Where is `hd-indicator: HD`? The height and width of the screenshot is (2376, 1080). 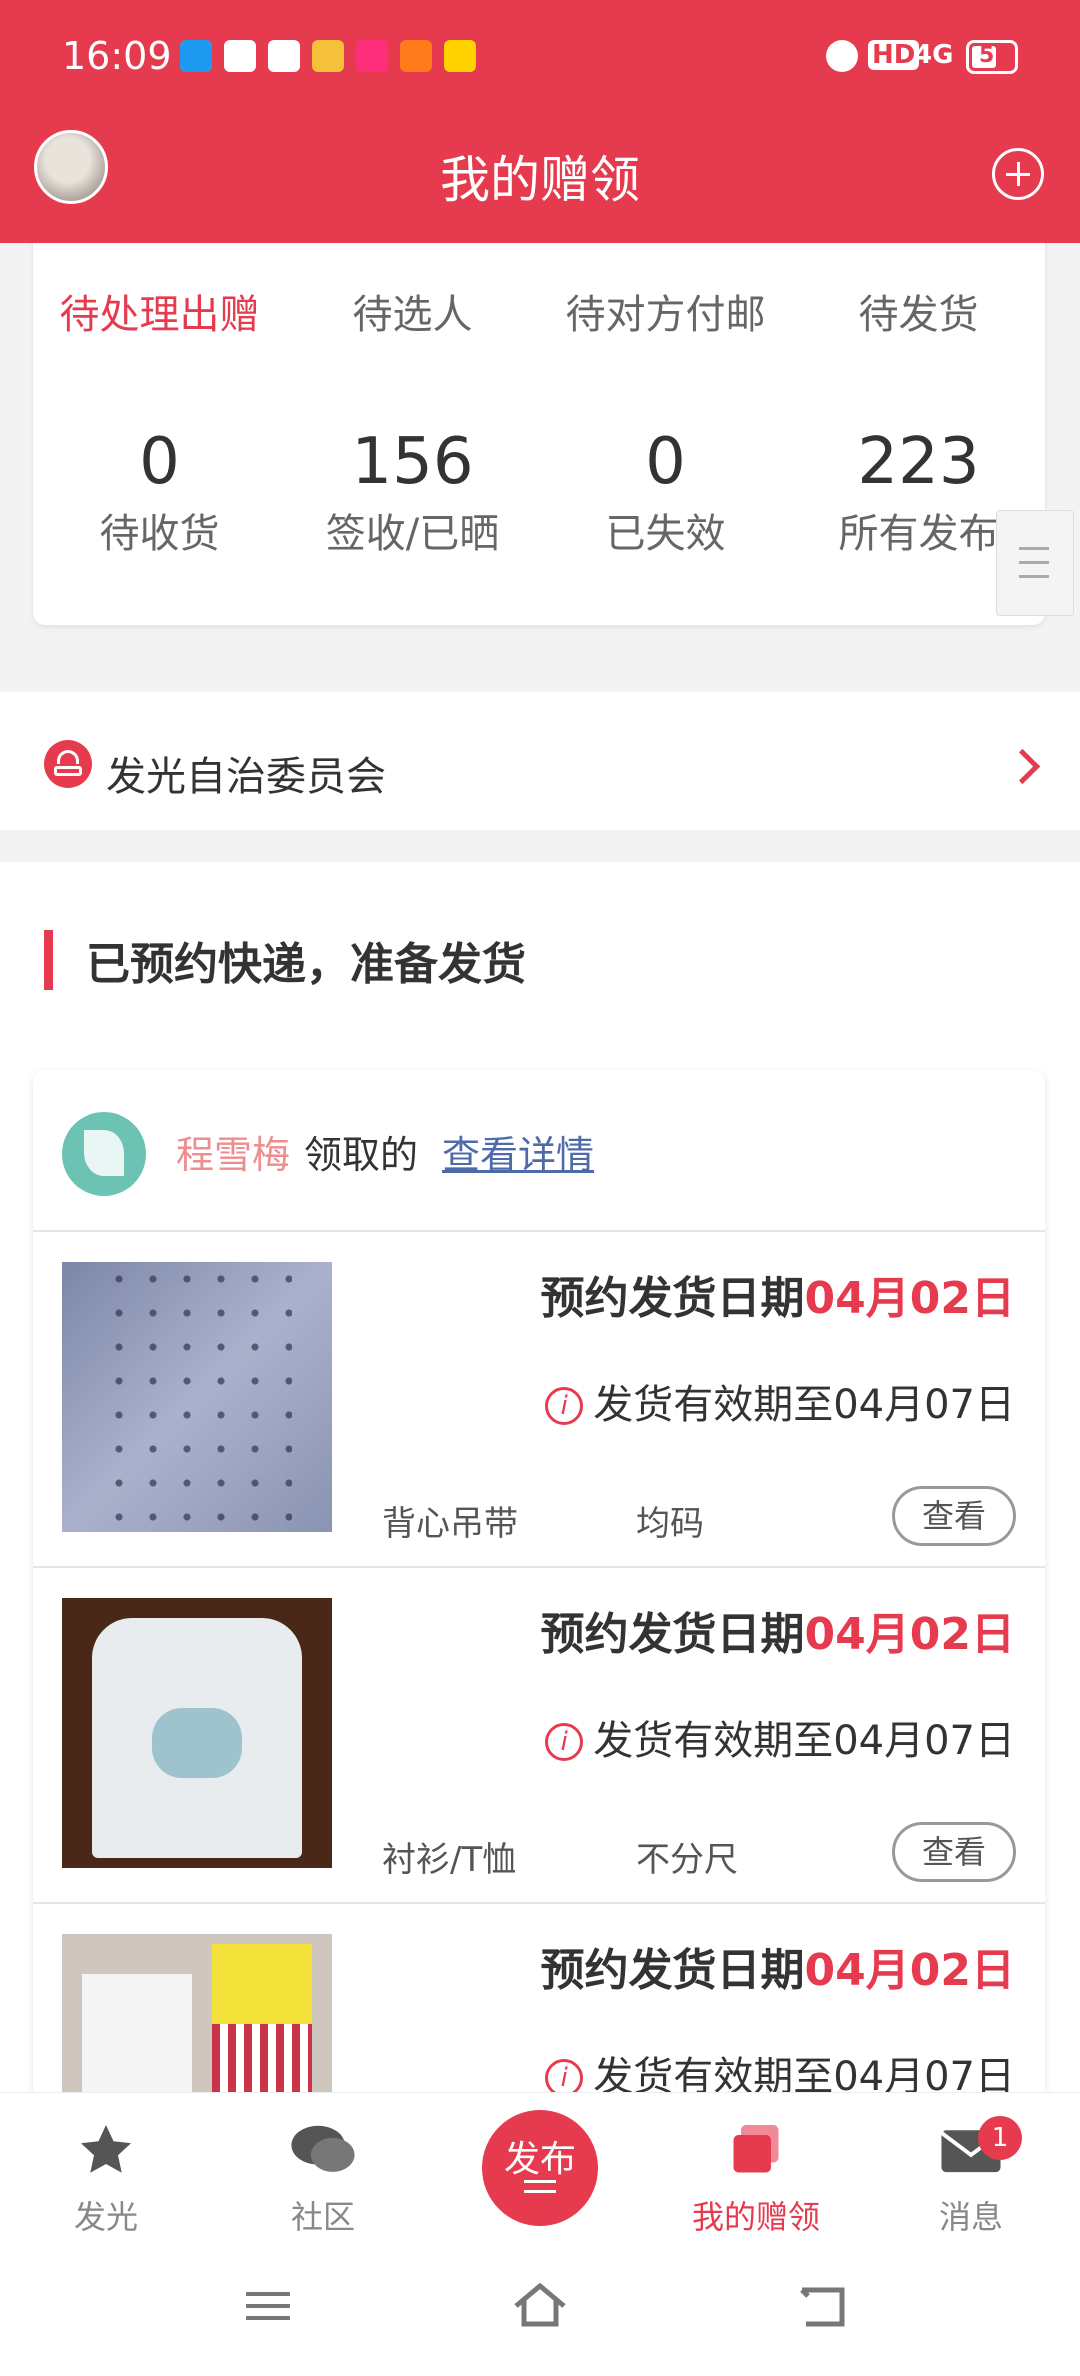
hd-indicator: HD is located at coordinates (894, 55).